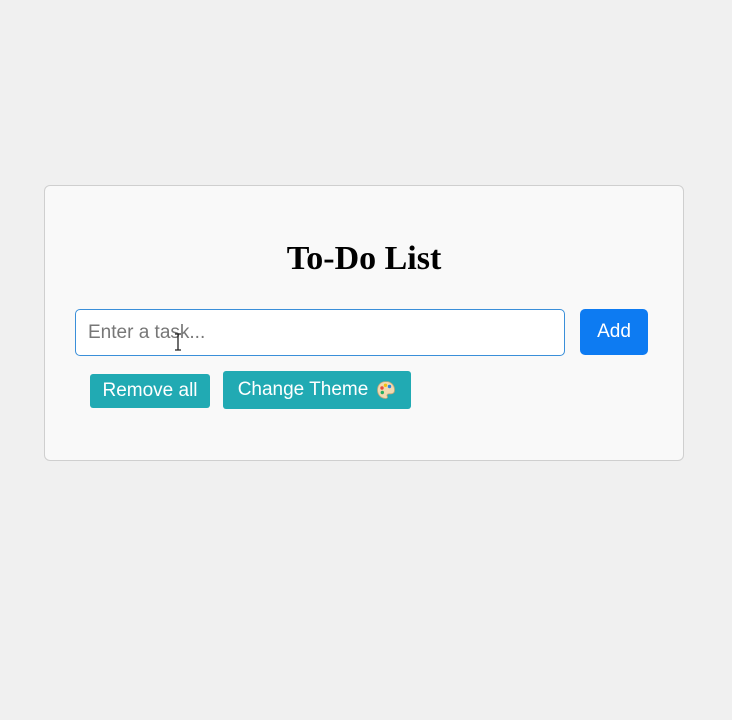 The height and width of the screenshot is (720, 732). What do you see at coordinates (303, 389) in the screenshot?
I see `change-theme-label: Change Theme` at bounding box center [303, 389].